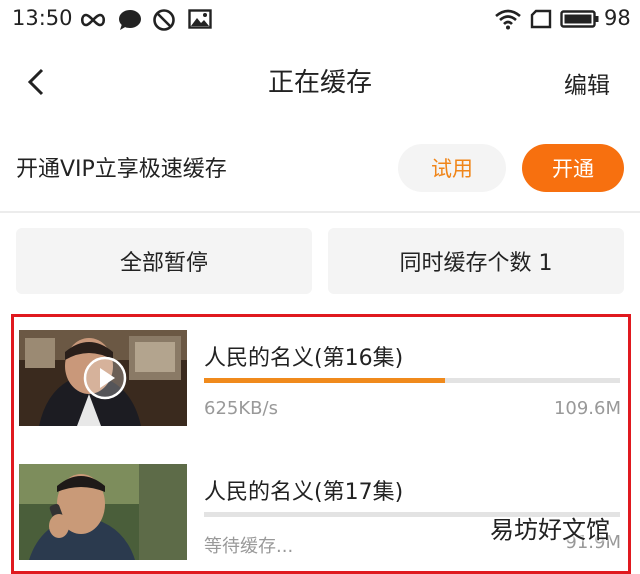  Describe the element at coordinates (164, 261) in the screenshot. I see `pause-all-button: 全部暂停` at that location.